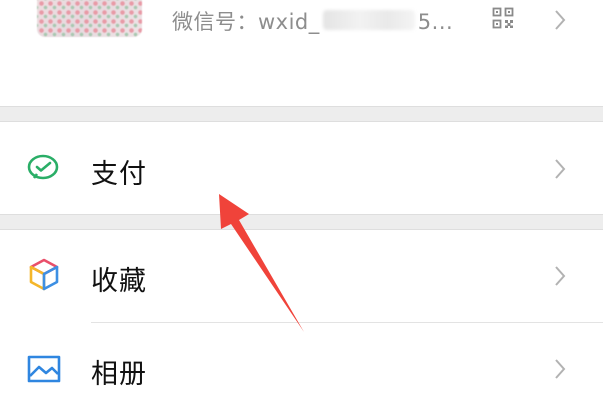 This screenshot has height=400, width=603. What do you see at coordinates (503, 18) in the screenshot?
I see `qr-code-icon` at bounding box center [503, 18].